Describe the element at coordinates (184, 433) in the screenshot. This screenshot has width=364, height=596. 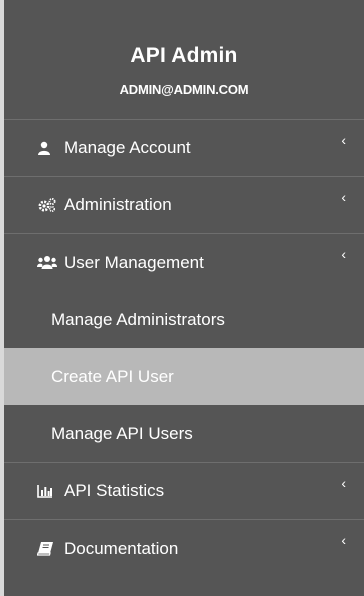
I see `submenu-item-manage-api-users: Manage API Users` at that location.